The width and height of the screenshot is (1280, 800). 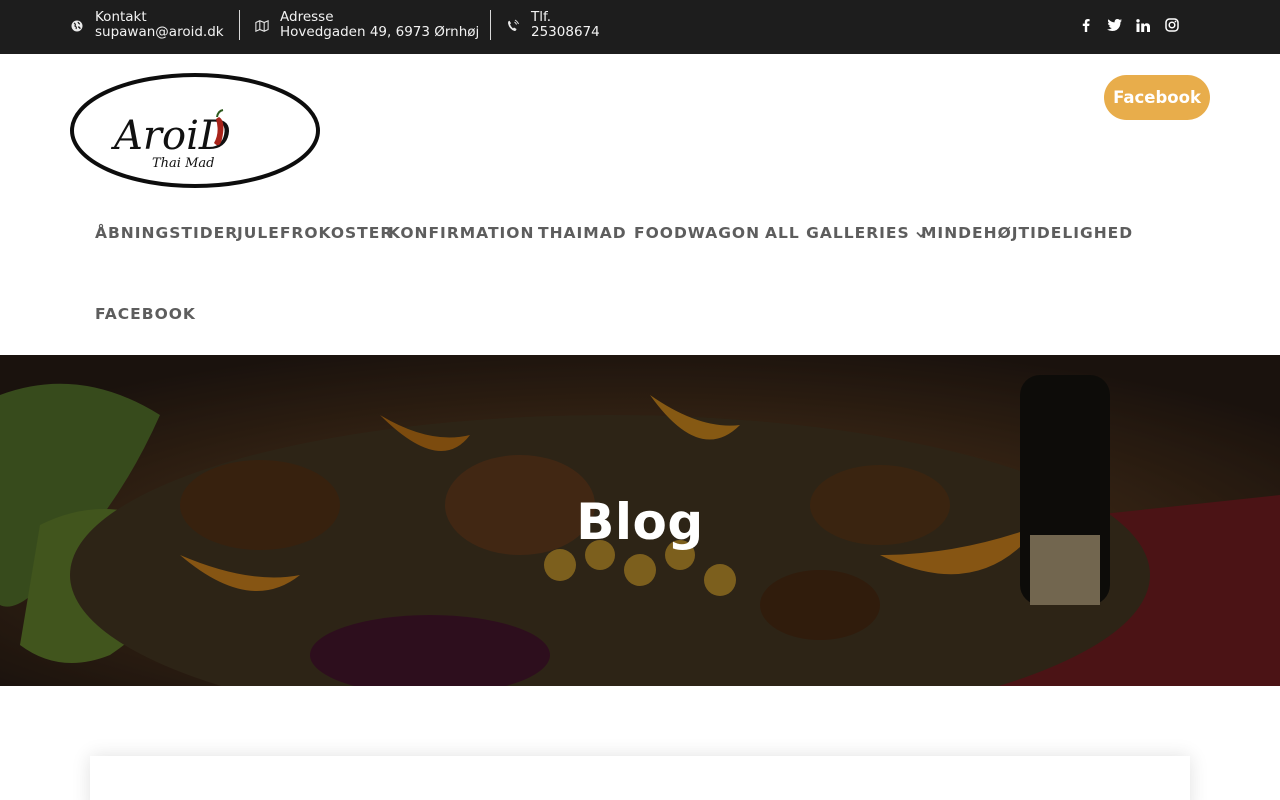 I want to click on logo-subtext: Thai Mad, so click(x=183, y=163).